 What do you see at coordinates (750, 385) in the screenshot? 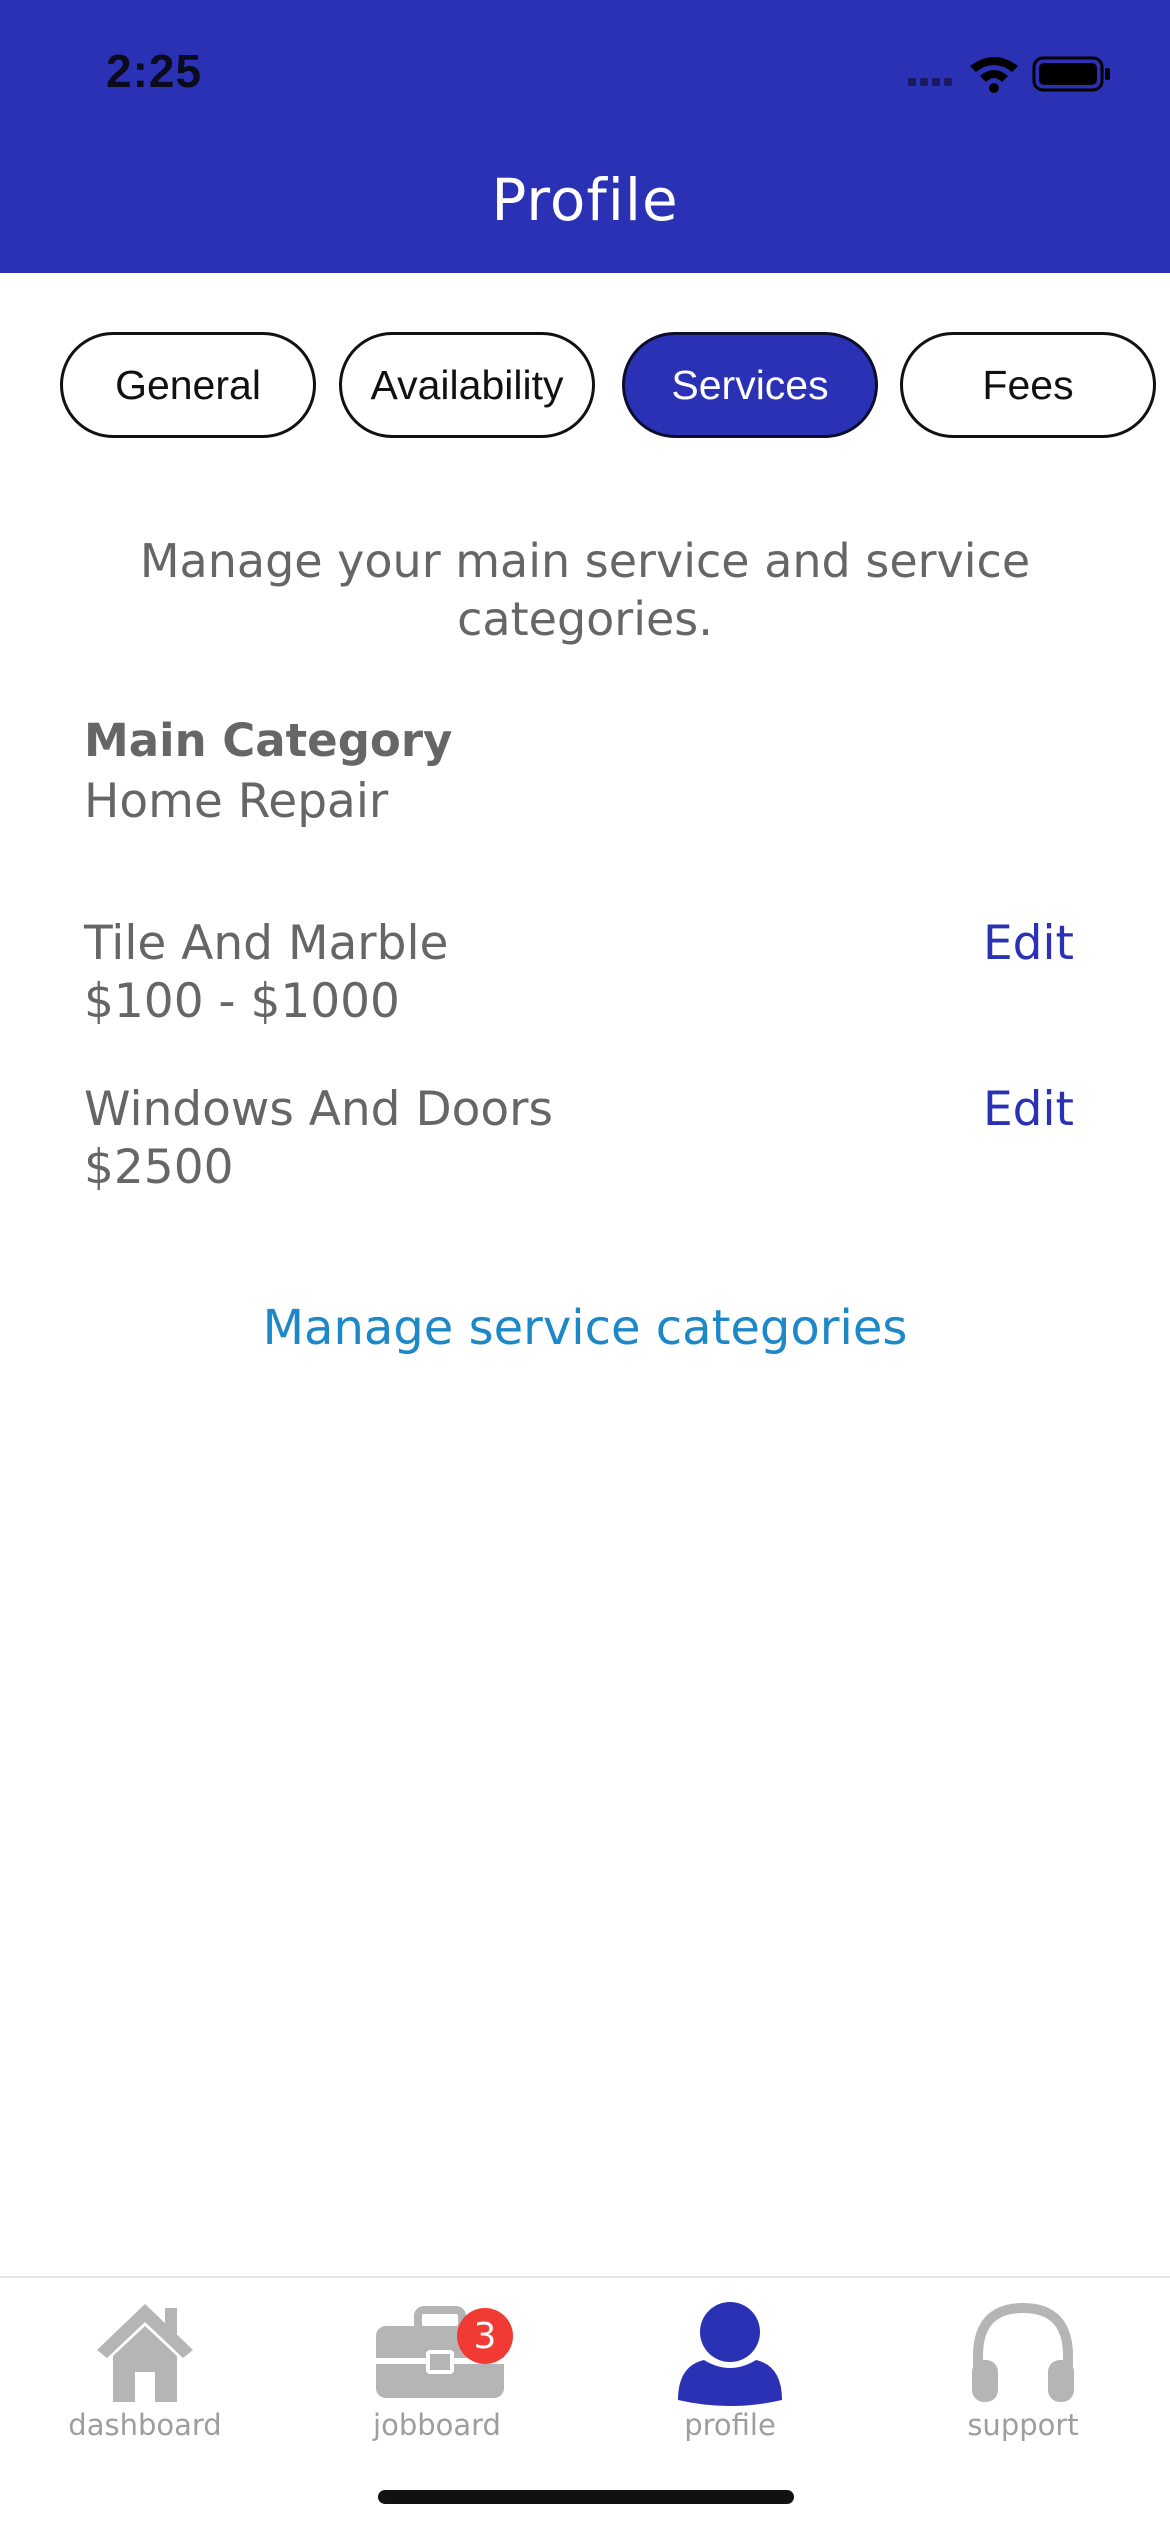
I see `tab-services: Services` at bounding box center [750, 385].